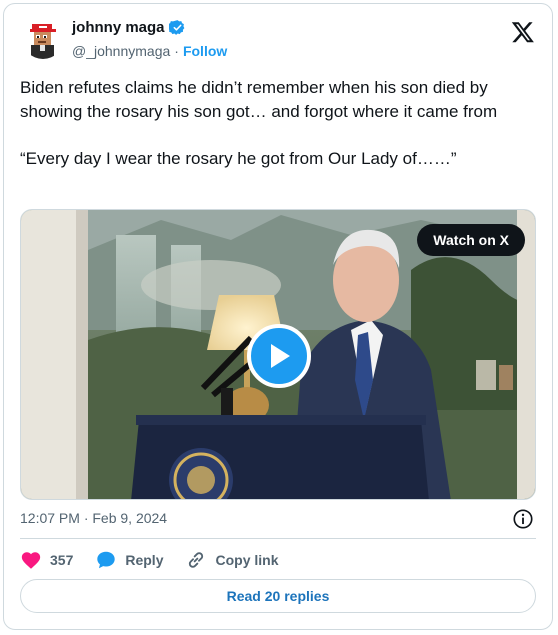 This screenshot has width=558, height=635. What do you see at coordinates (278, 538) in the screenshot?
I see `divider` at bounding box center [278, 538].